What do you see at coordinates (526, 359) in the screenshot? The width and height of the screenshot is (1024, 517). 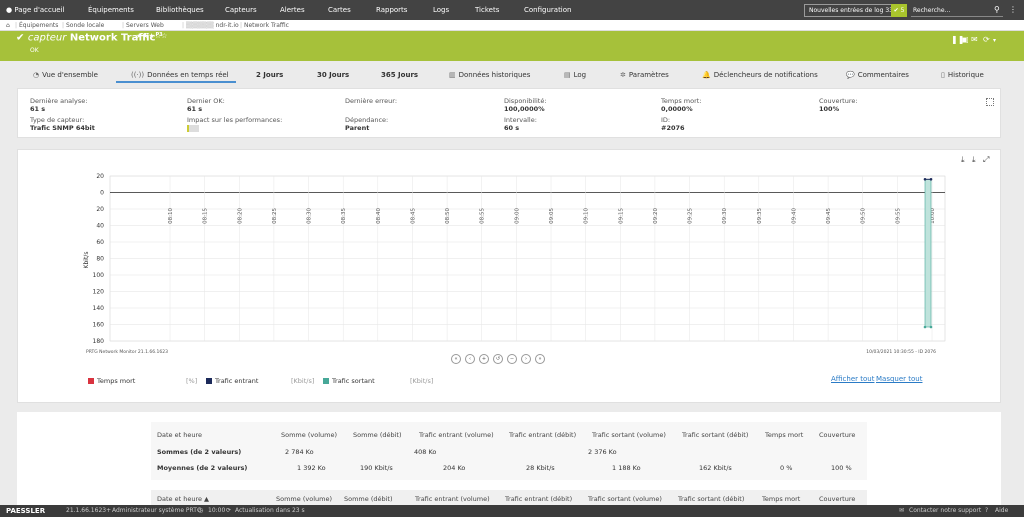 I see `next-button: ›` at bounding box center [526, 359].